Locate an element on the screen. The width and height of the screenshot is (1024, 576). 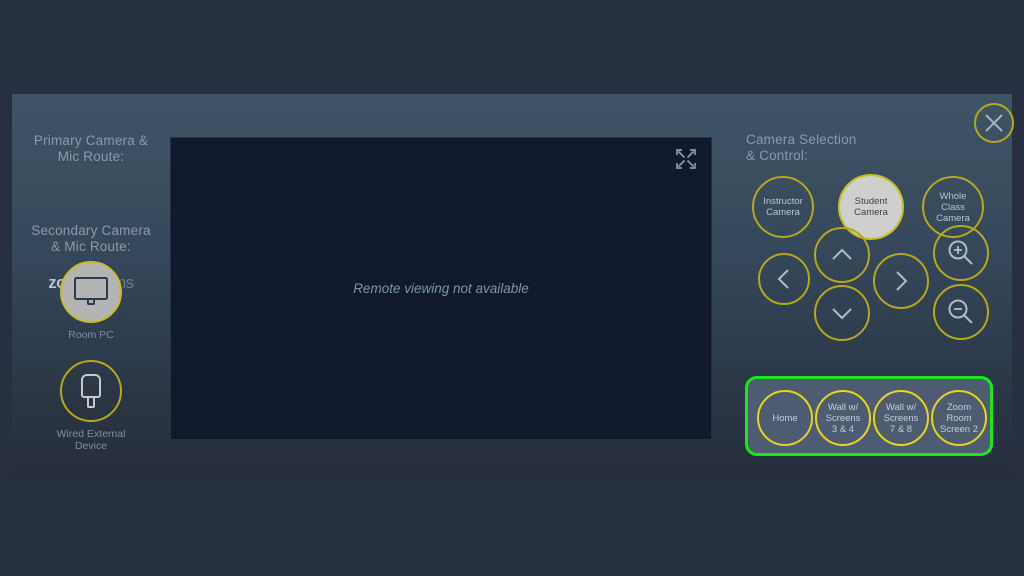
preset-button-zoom-room-line2: Room is located at coordinates (959, 418).